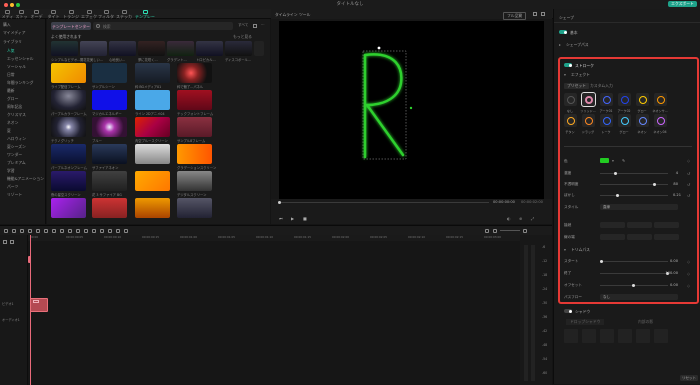 This screenshot has width=700, height=385. What do you see at coordinates (520, 218) in the screenshot?
I see `zoom-icon: ⊕` at bounding box center [520, 218].